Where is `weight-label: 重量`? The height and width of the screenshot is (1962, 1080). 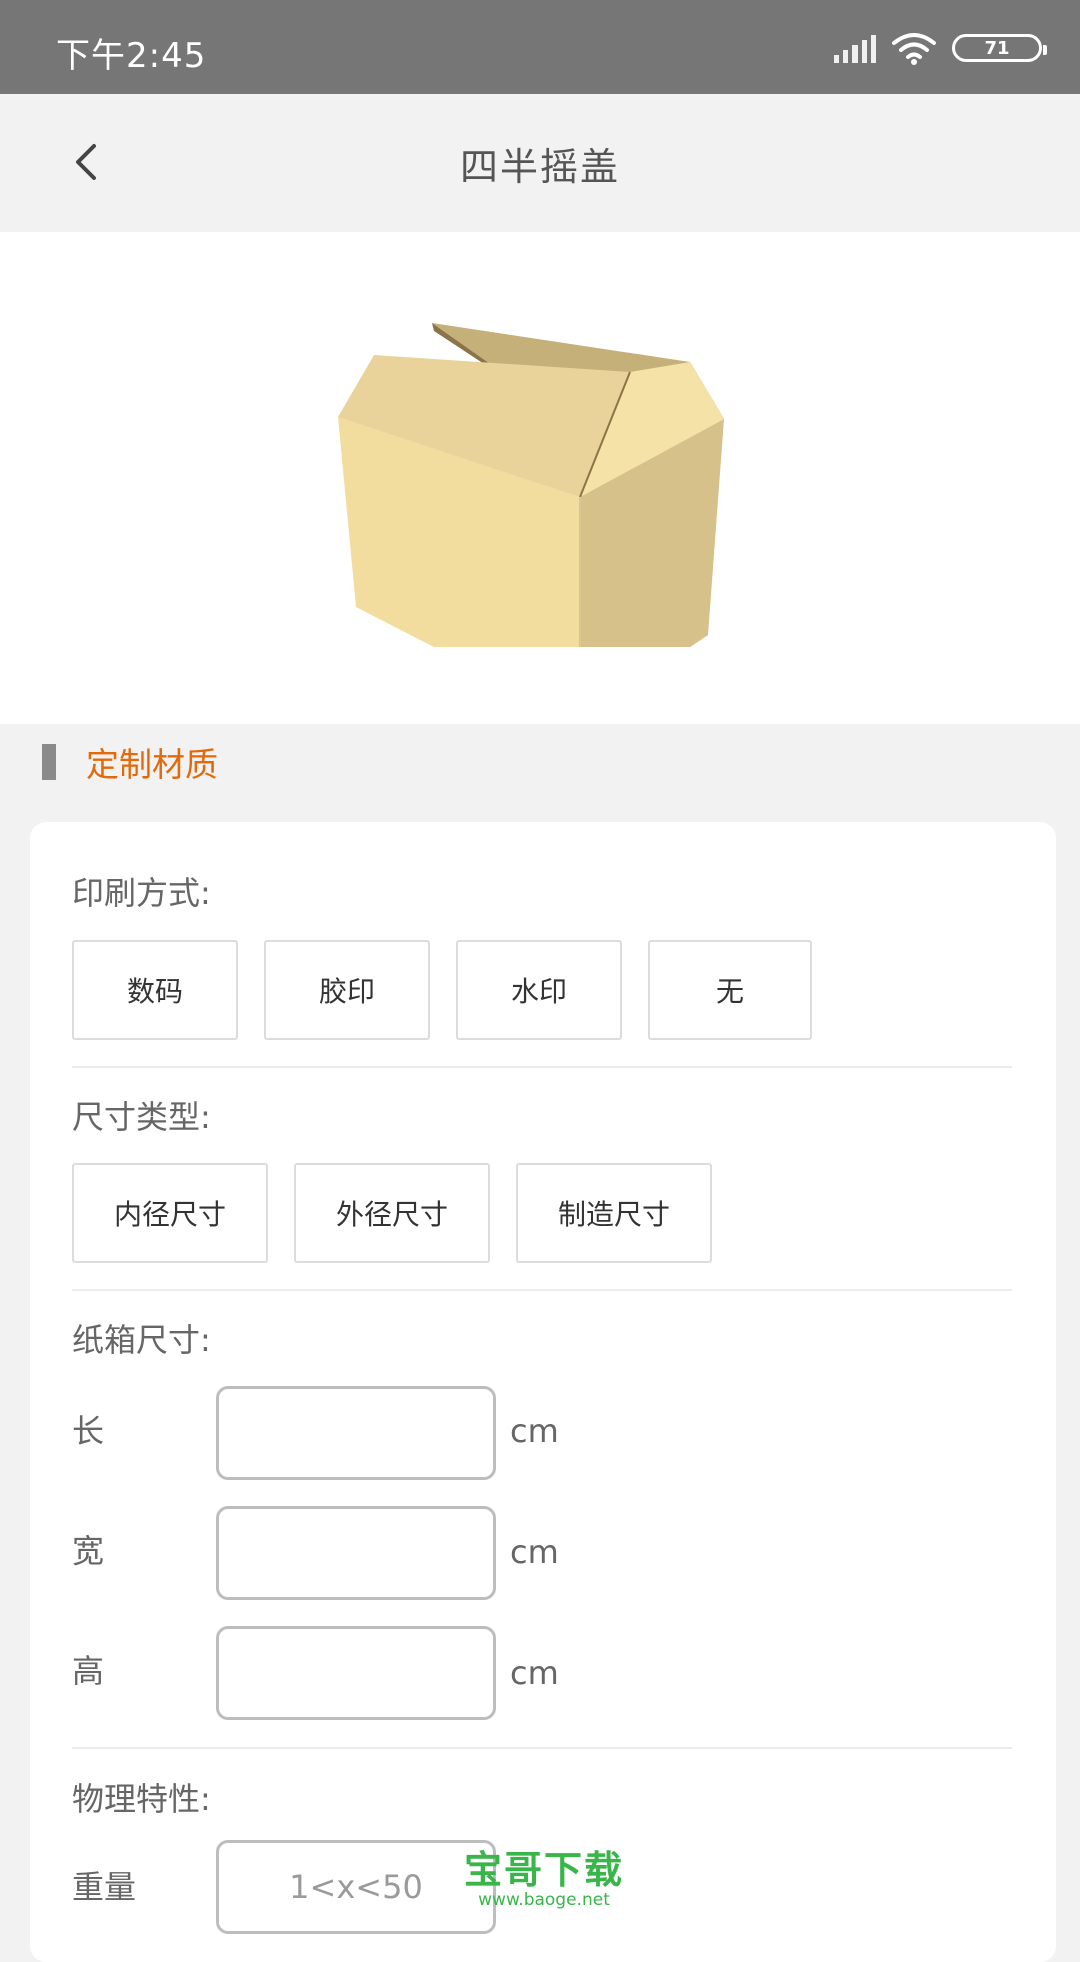
weight-label: 重量 is located at coordinates (104, 1887).